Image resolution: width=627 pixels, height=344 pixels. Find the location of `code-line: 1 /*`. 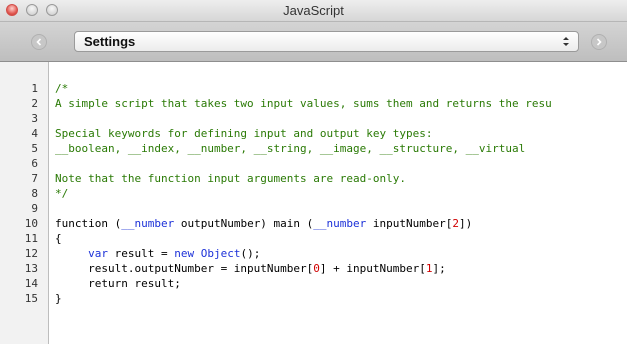

code-line: 1 /* is located at coordinates (313, 88).